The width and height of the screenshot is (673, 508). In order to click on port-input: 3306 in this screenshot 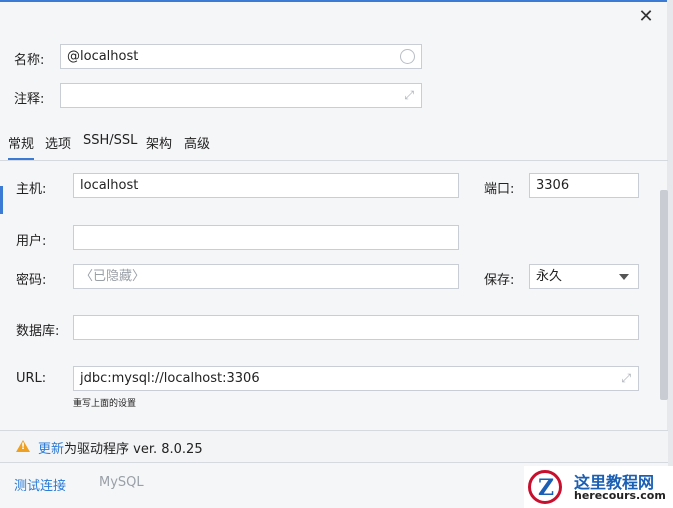, I will do `click(584, 185)`.